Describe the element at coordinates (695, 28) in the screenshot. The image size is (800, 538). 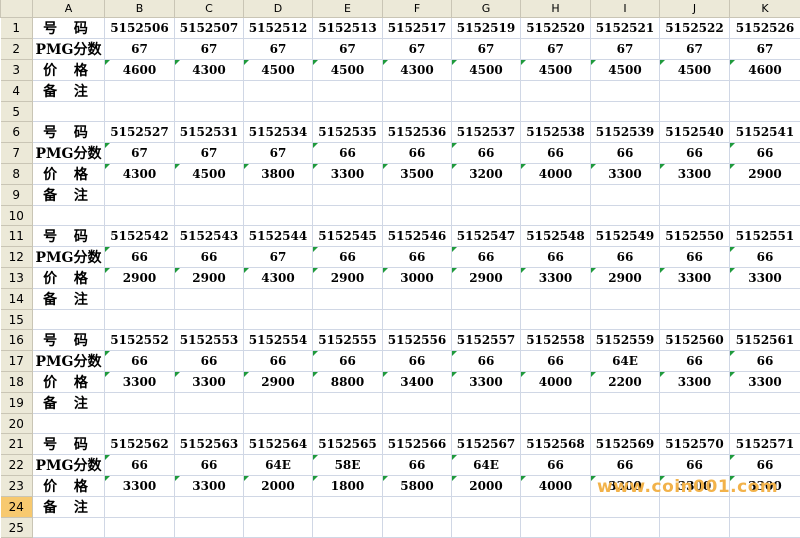
I see `number-cell: 5152522` at that location.